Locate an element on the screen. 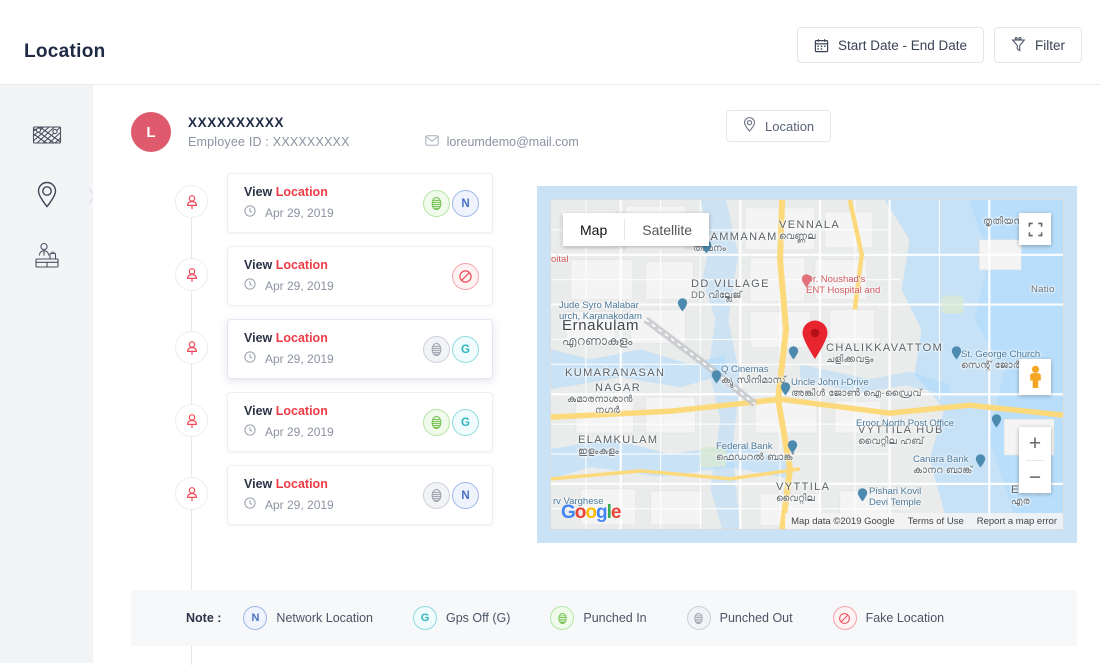 The image size is (1100, 665). map-label: NAGAR കുമാരനാശാൻ നഗർ is located at coordinates (604, 399).